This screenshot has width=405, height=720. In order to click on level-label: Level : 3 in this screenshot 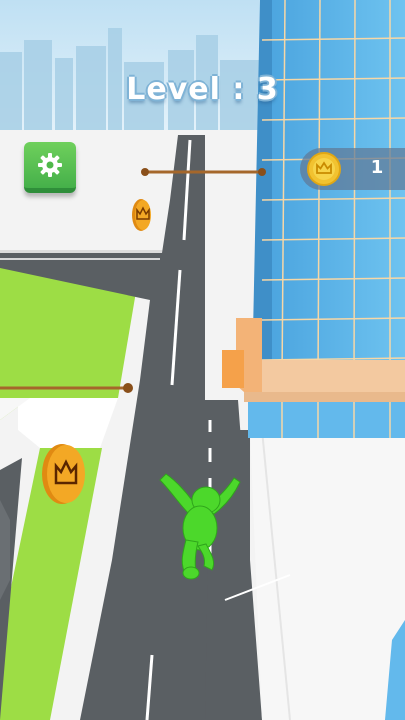, I will do `click(202, 89)`.